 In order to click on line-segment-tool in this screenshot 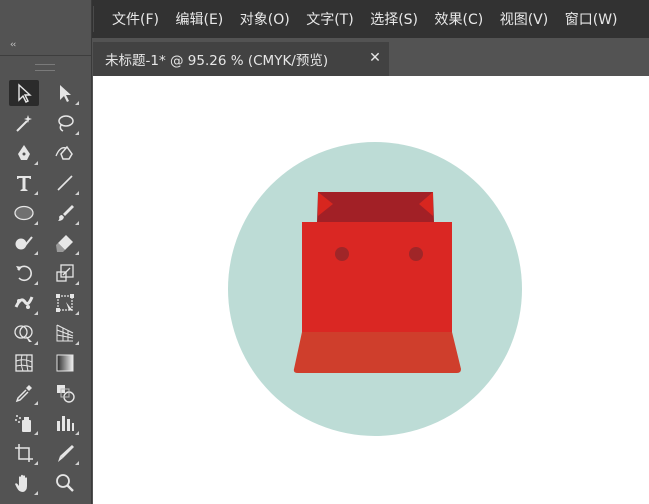, I will do `click(65, 183)`.